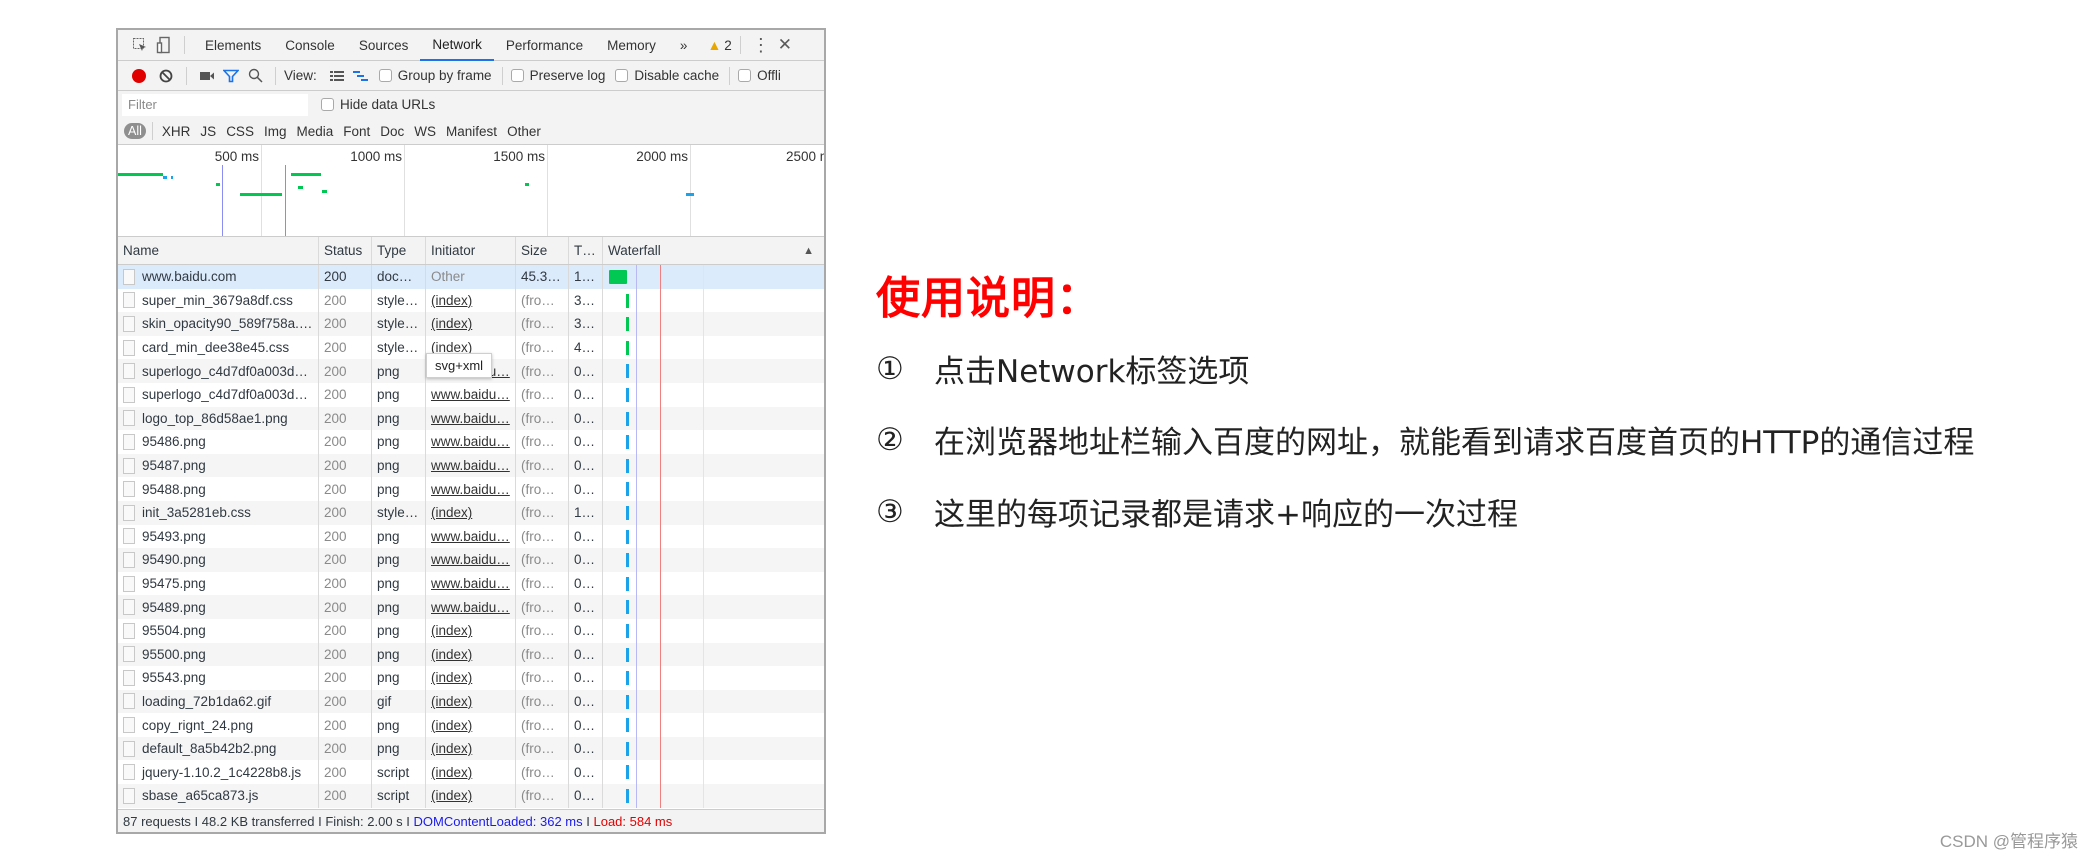  Describe the element at coordinates (524, 131) in the screenshot. I see `type-filter-other: Other` at that location.